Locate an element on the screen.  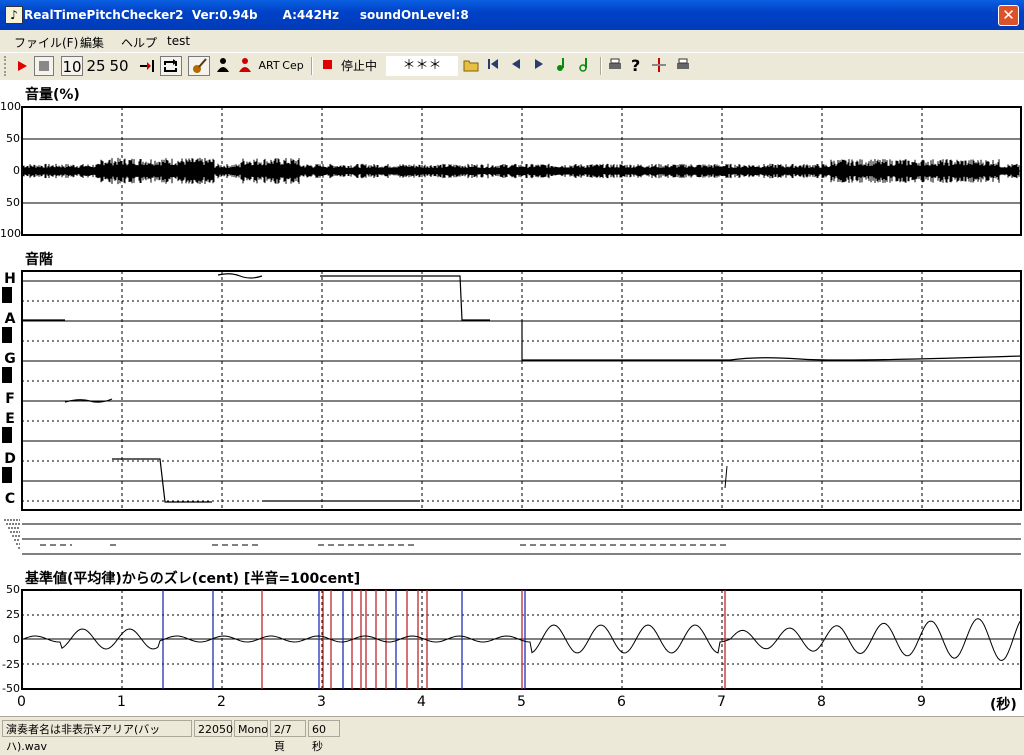
arrow-to-bar-icon is located at coordinates (147, 66).